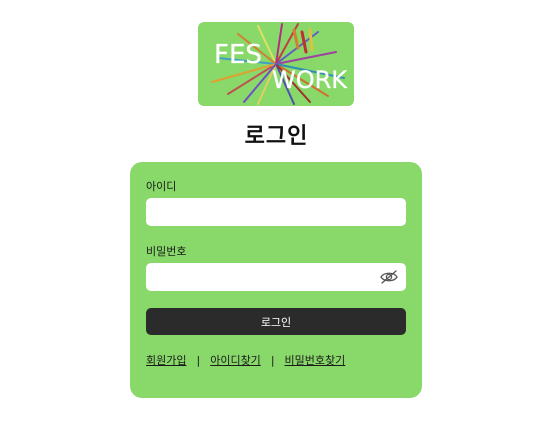 Image resolution: width=559 pixels, height=446 pixels. I want to click on logo-text-fes: FES, so click(238, 55).